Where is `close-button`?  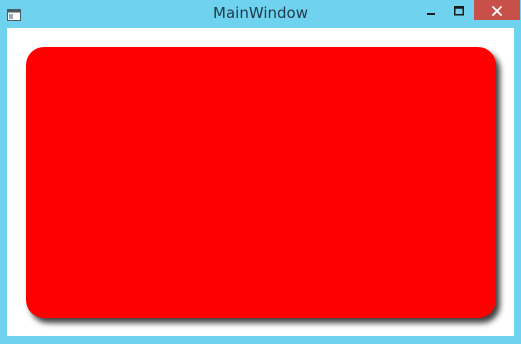 close-button is located at coordinates (497, 10).